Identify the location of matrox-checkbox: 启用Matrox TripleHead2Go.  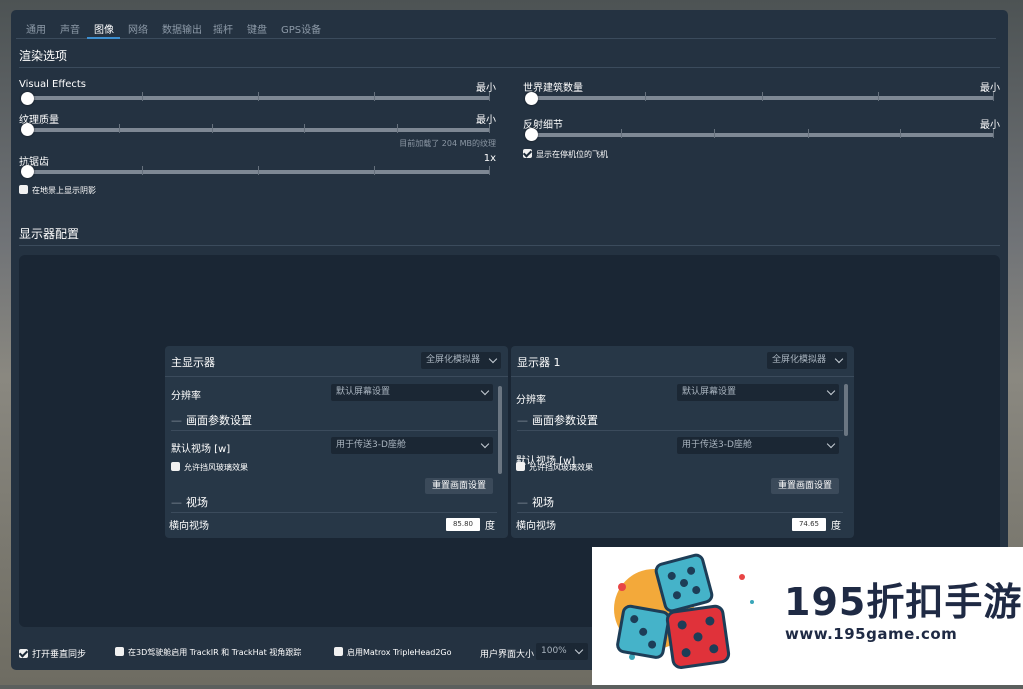
(393, 652).